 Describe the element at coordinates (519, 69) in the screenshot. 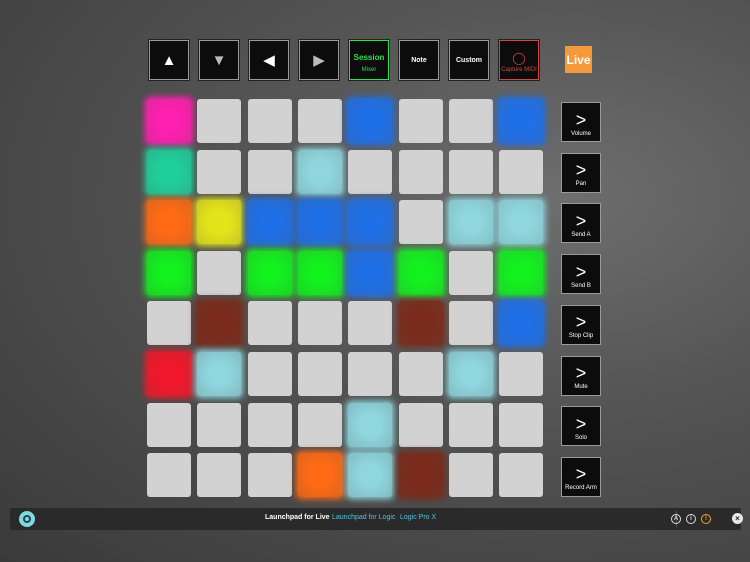

I see `capture-midi-label: Capture MIDI` at that location.